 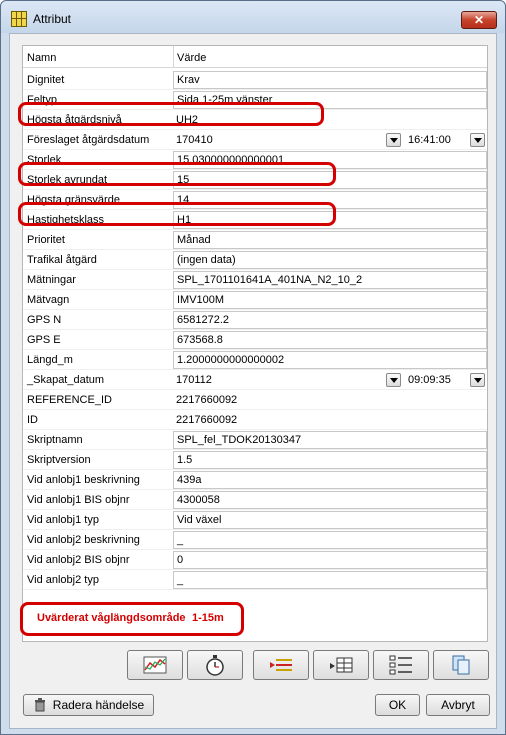 What do you see at coordinates (50, 360) in the screenshot?
I see `attribute-label: Längd_m` at bounding box center [50, 360].